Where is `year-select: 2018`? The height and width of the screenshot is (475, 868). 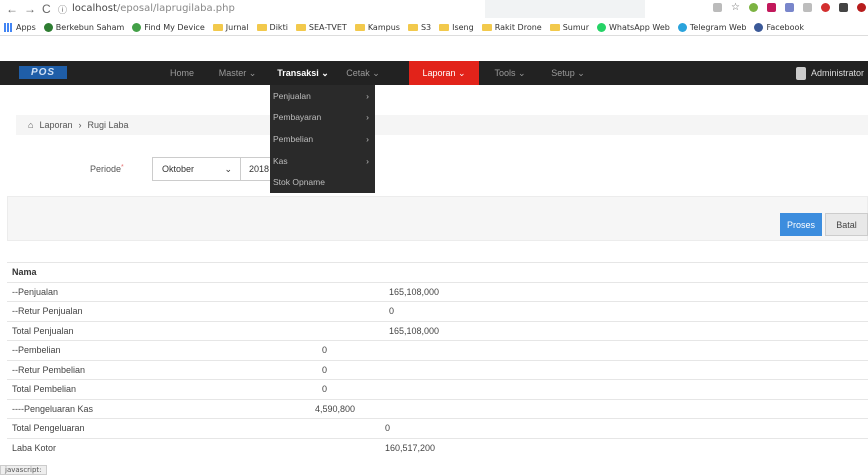 year-select: 2018 is located at coordinates (257, 169).